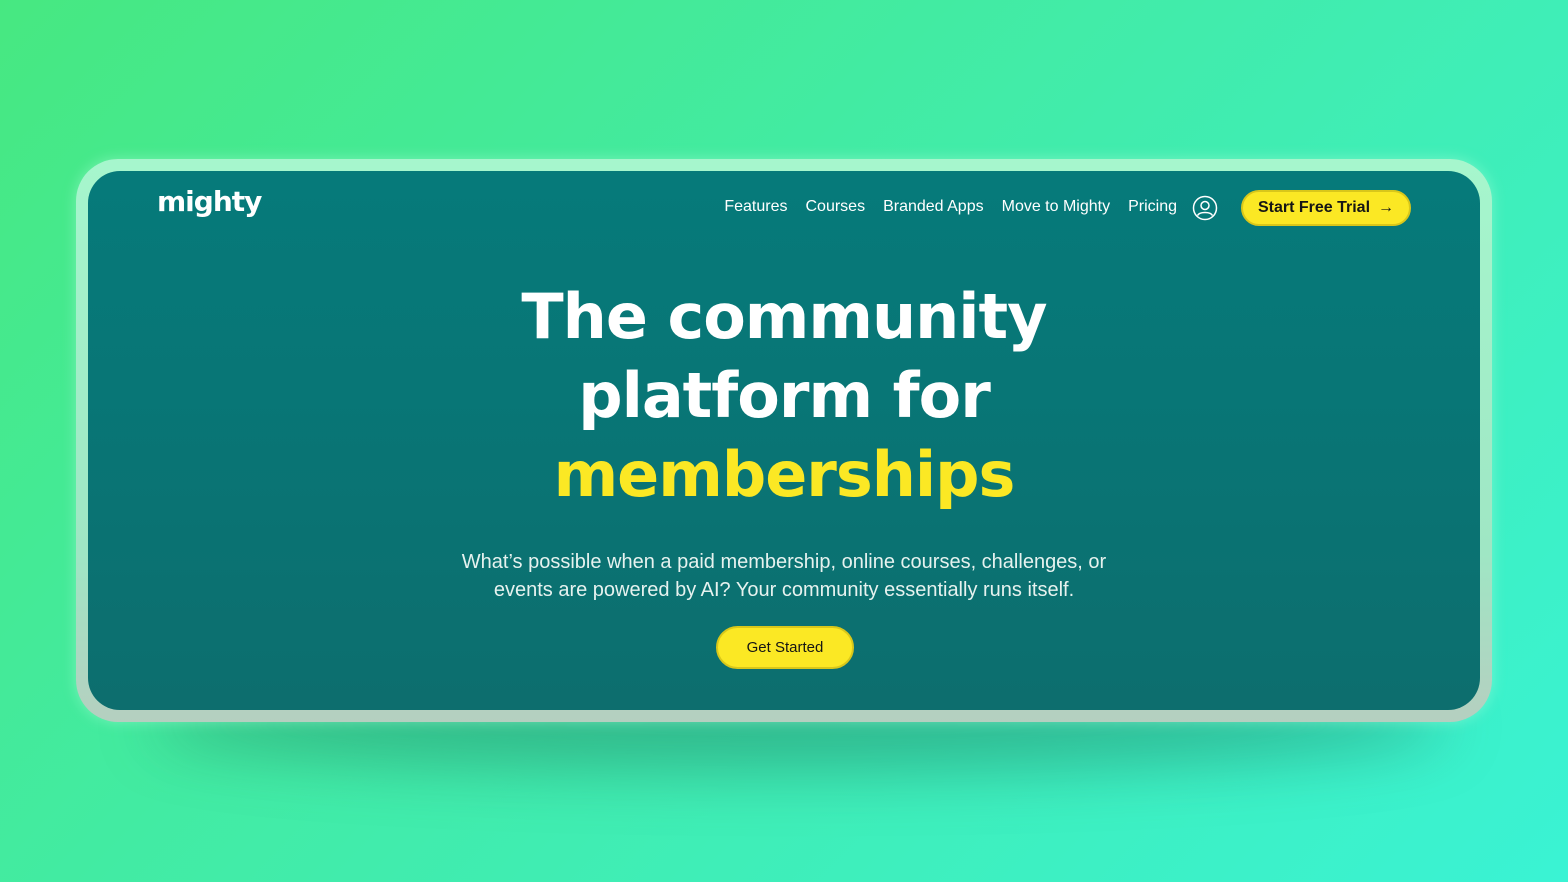 Image resolution: width=1568 pixels, height=882 pixels. What do you see at coordinates (1152, 207) in the screenshot?
I see `nav-link-pricing: Pricing` at bounding box center [1152, 207].